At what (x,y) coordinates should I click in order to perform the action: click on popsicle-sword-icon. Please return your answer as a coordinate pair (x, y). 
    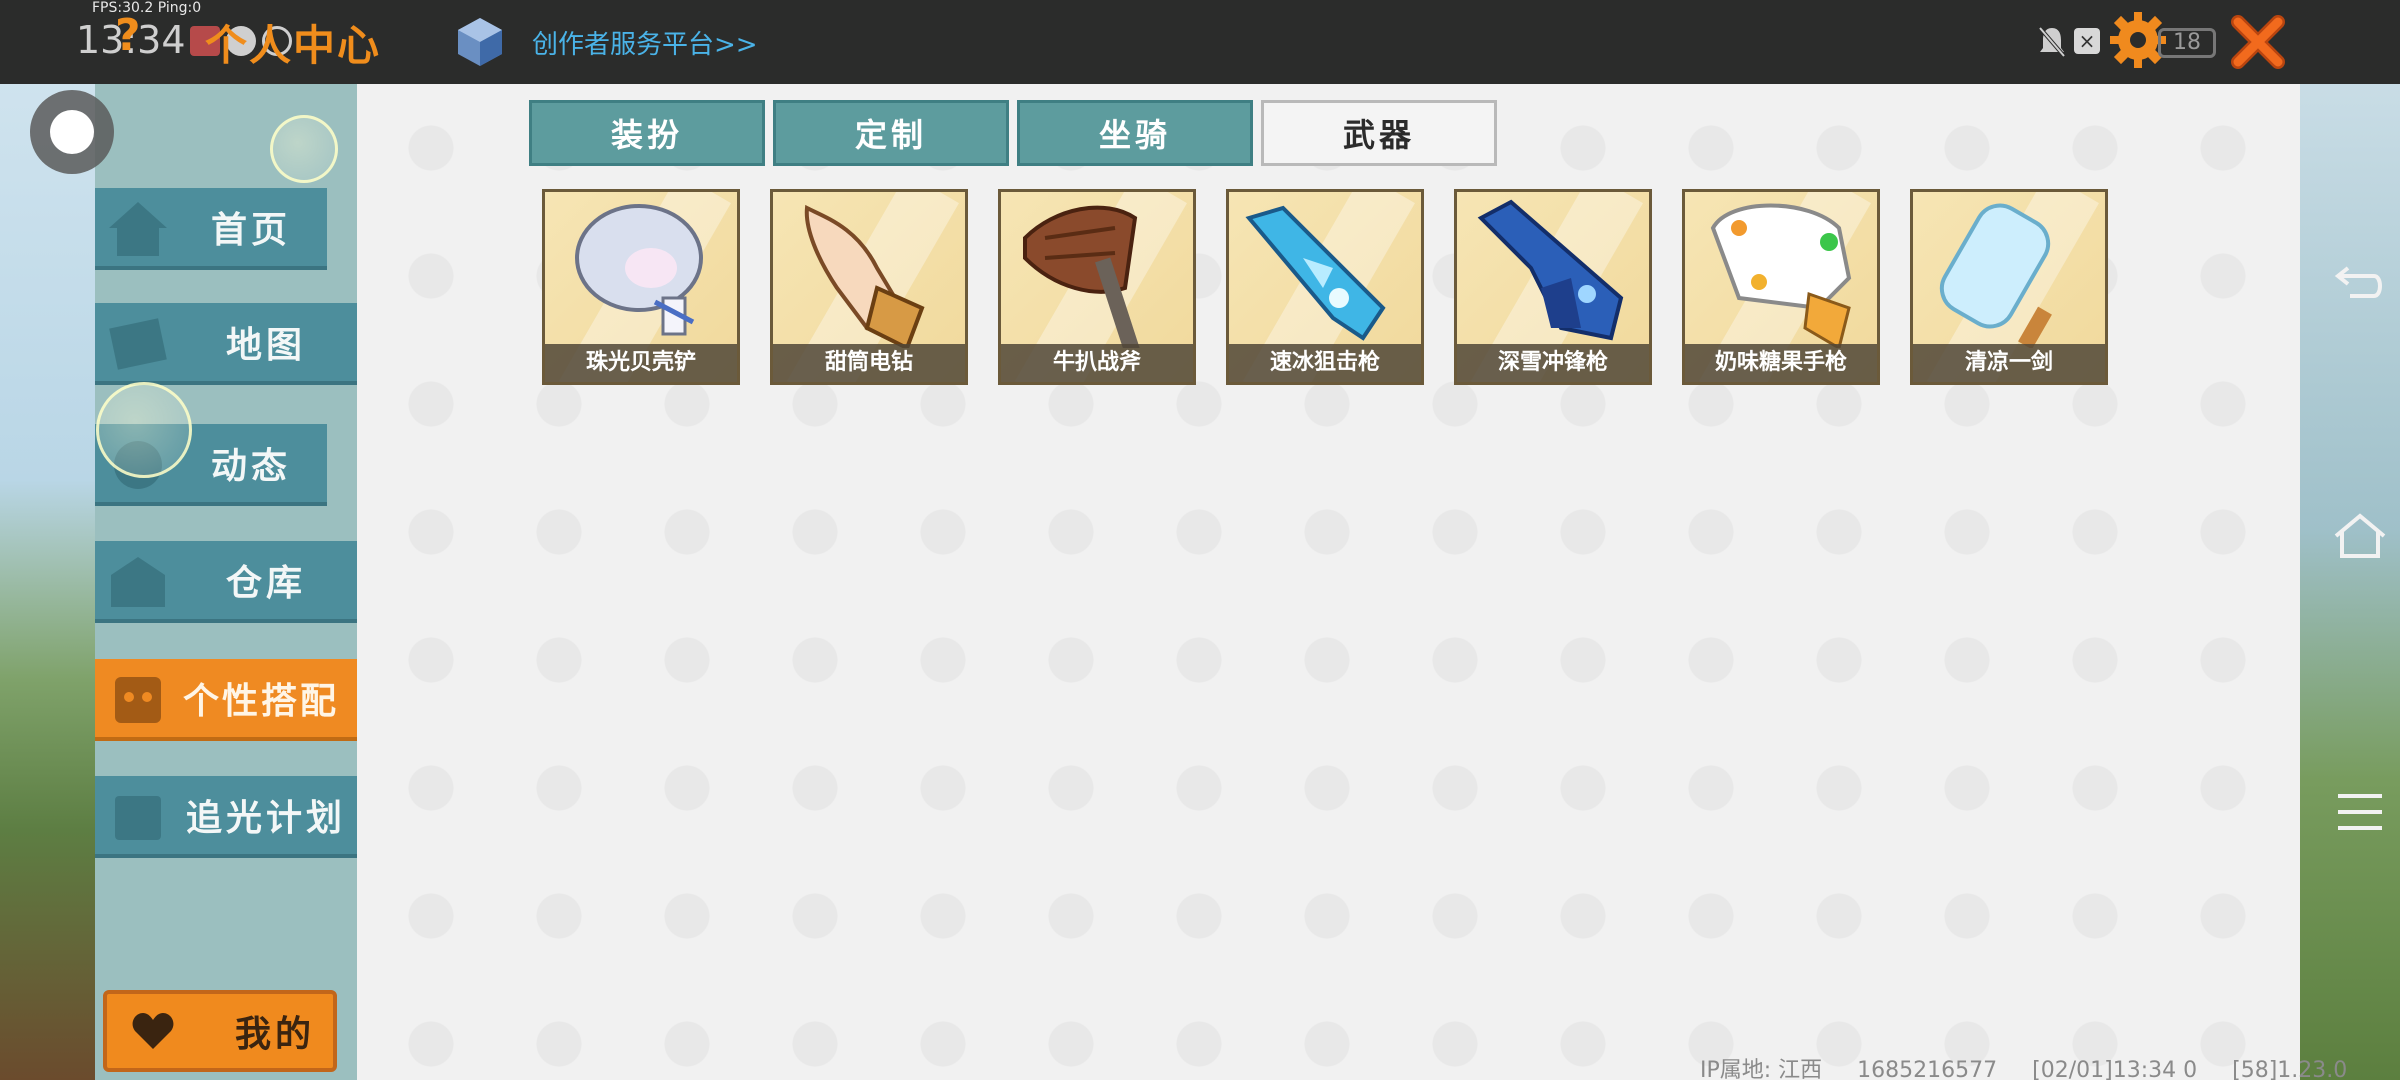
    Looking at the image, I should click on (1995, 275).